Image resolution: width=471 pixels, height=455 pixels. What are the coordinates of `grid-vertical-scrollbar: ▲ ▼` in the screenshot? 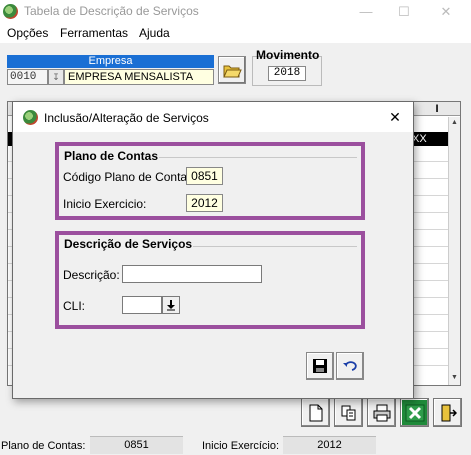 It's located at (454, 251).